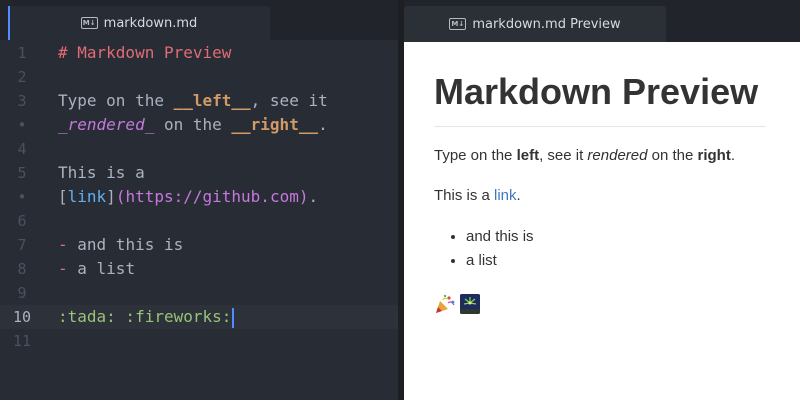 The width and height of the screenshot is (800, 400). I want to click on line-number: 2, so click(22, 77).